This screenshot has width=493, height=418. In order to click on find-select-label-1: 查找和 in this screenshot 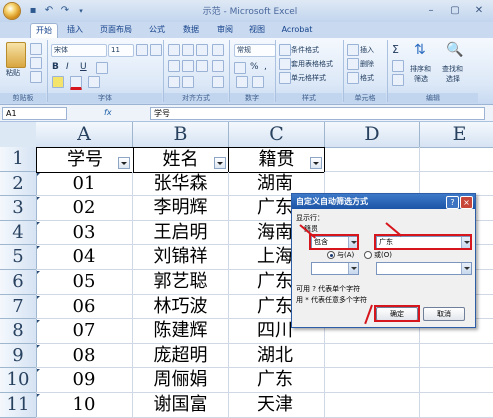, I will do `click(452, 69)`.